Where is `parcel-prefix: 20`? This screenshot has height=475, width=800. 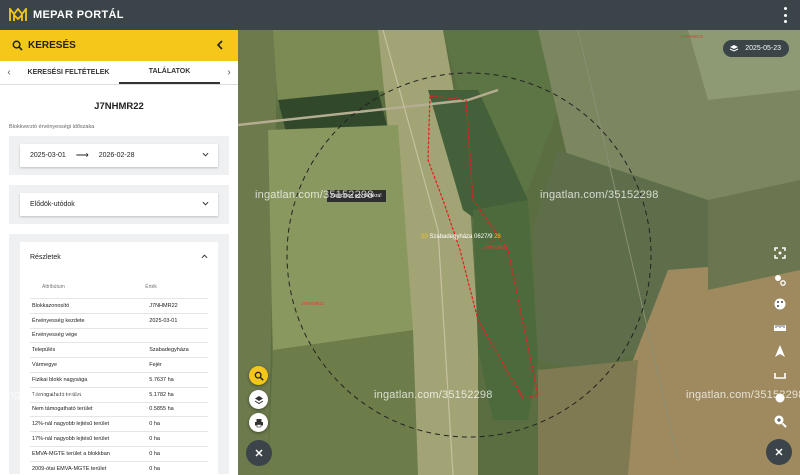 parcel-prefix: 20 is located at coordinates (424, 237).